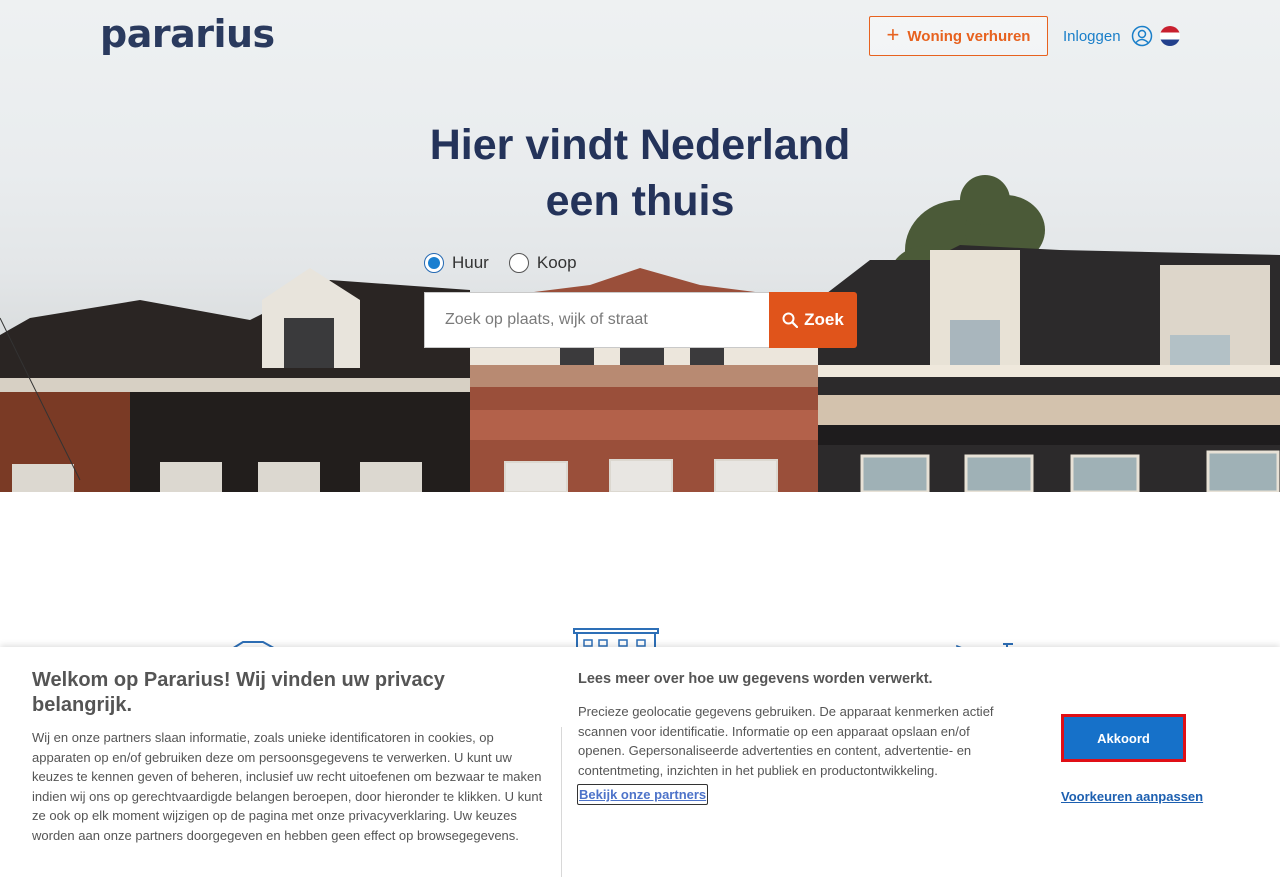 This screenshot has height=887, width=1280. I want to click on rent-out-button: + Woning verhuren, so click(958, 36).